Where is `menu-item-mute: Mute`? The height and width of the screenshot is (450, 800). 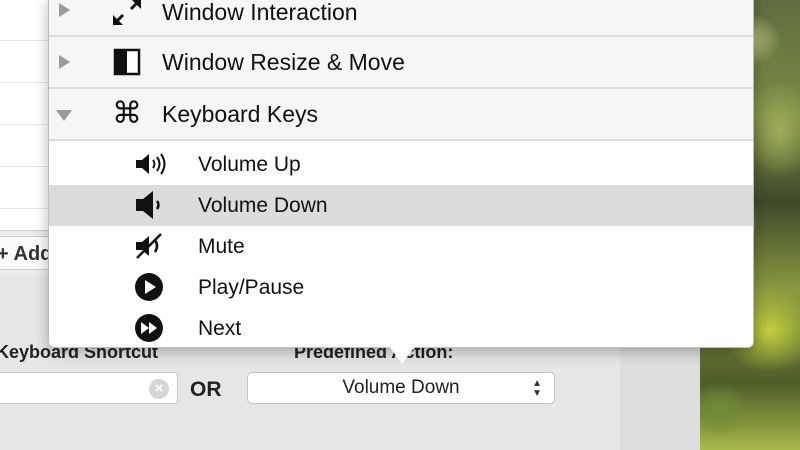 menu-item-mute: Mute is located at coordinates (401, 246).